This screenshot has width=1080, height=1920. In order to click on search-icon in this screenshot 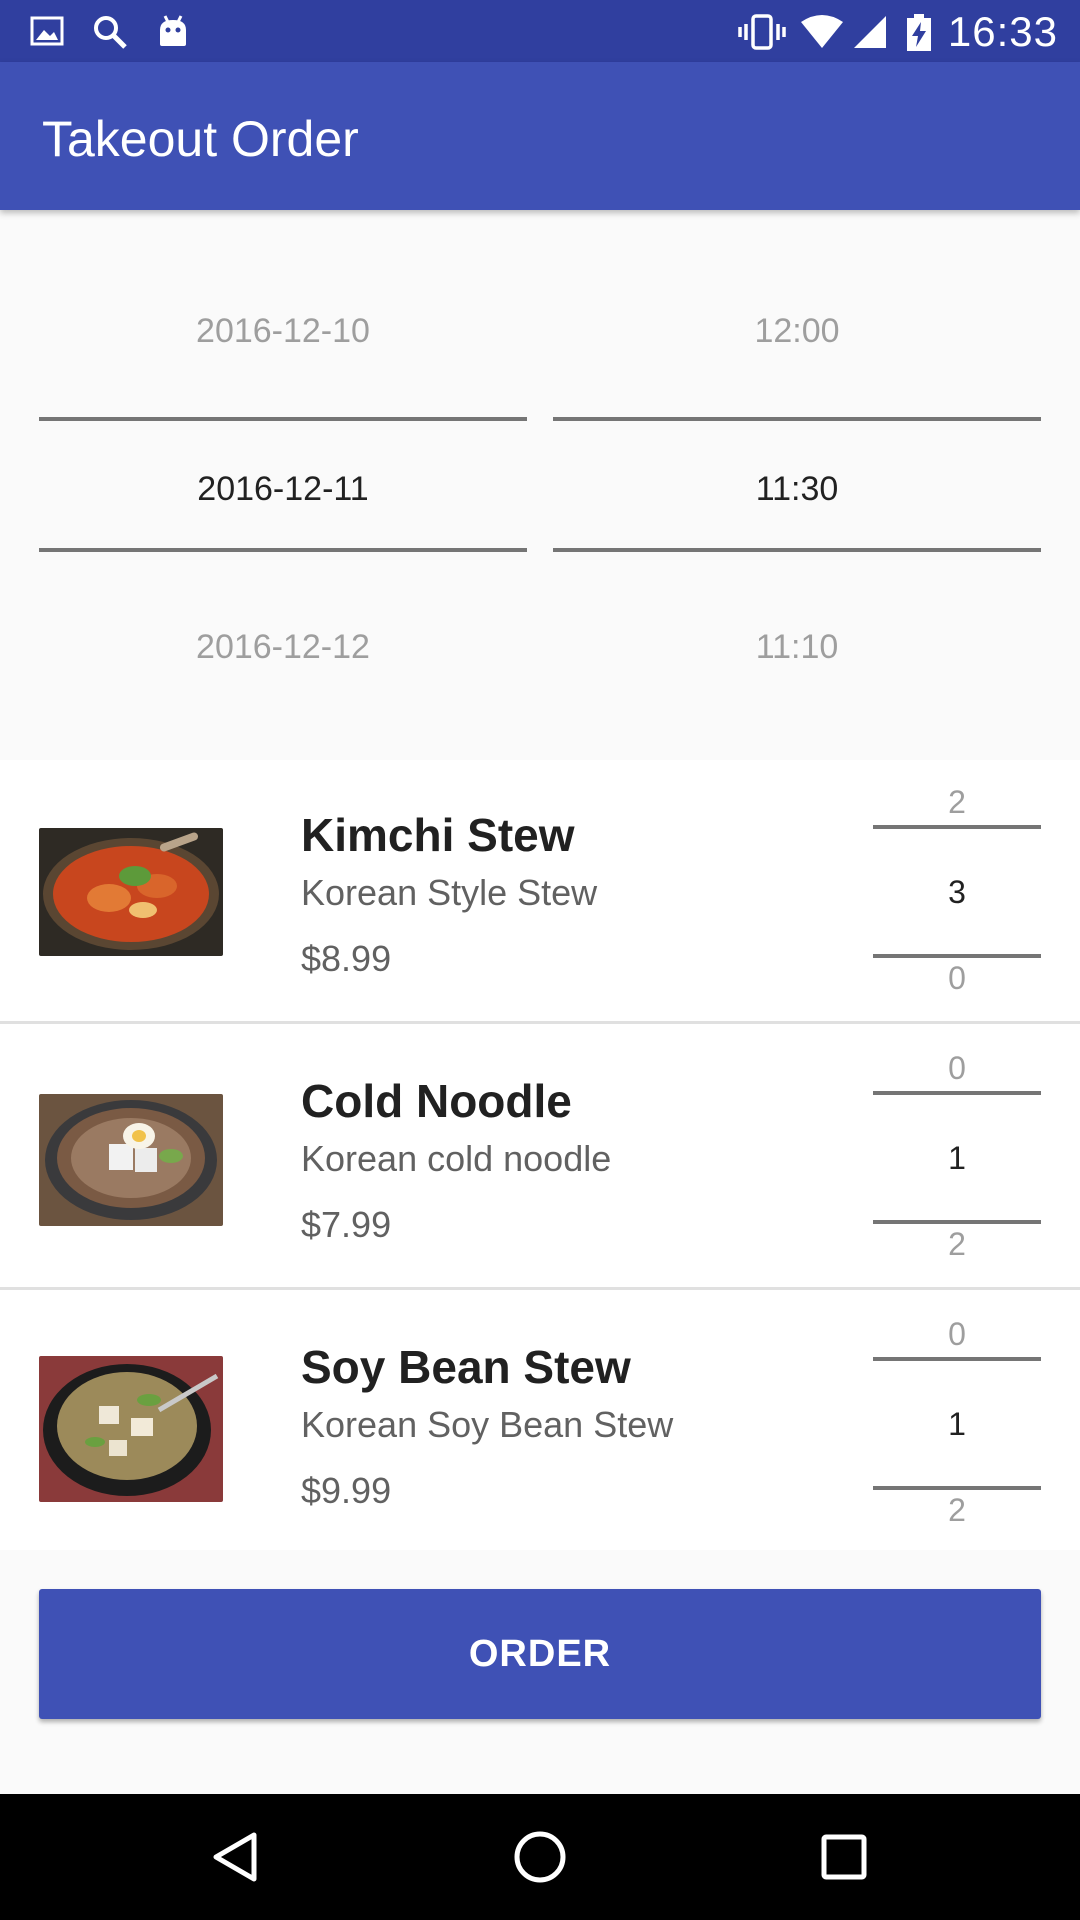, I will do `click(110, 34)`.